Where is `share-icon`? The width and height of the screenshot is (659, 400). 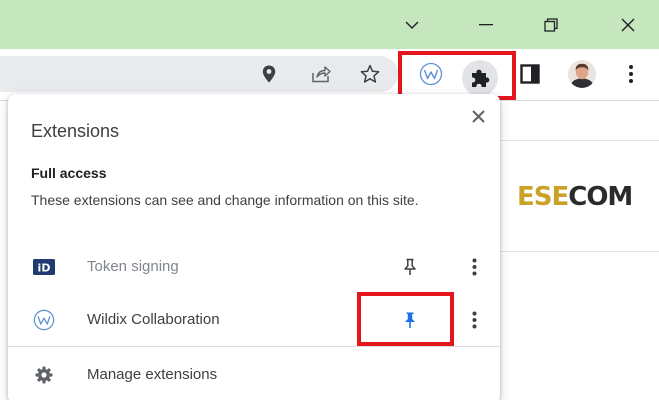 share-icon is located at coordinates (321, 74).